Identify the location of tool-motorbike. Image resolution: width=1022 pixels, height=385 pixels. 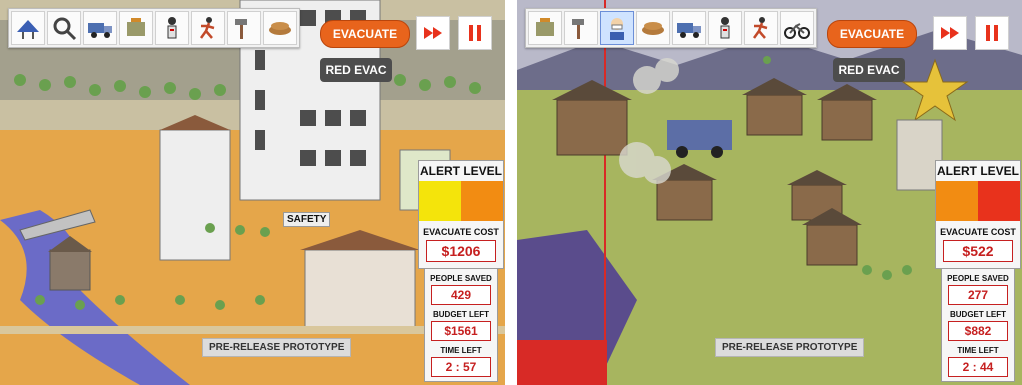
(797, 28).